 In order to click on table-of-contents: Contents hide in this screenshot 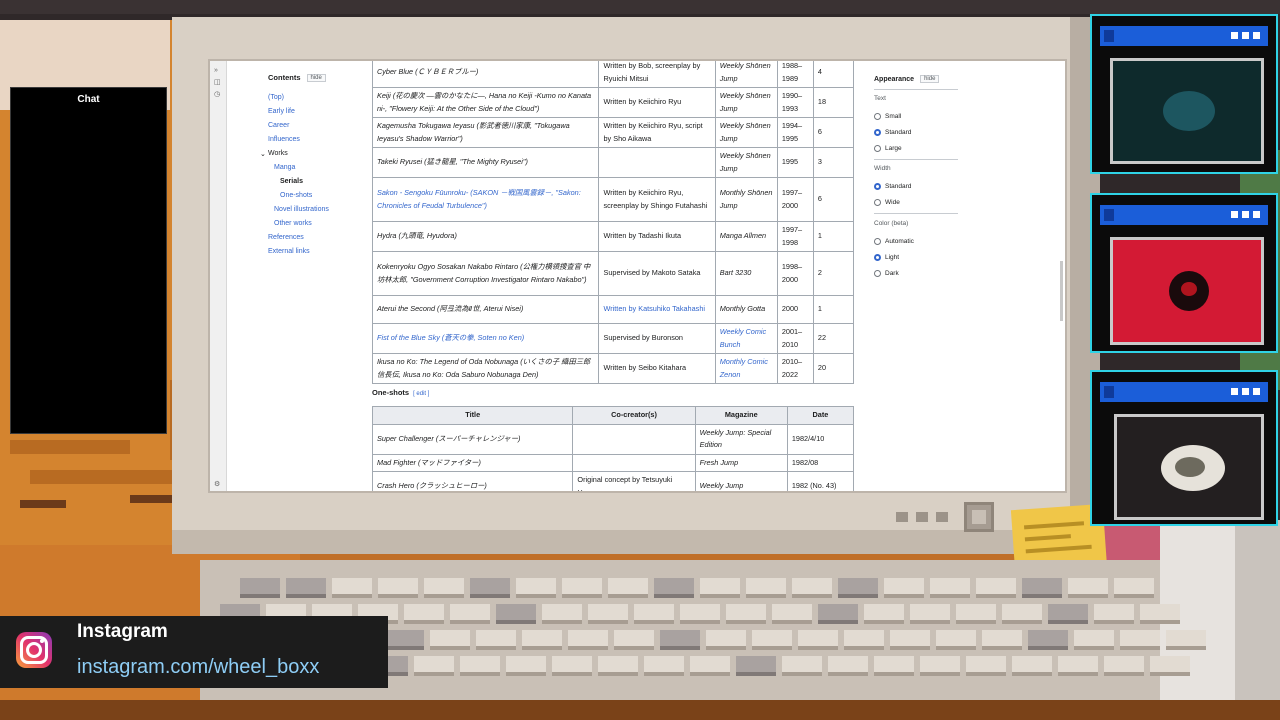, I will do `click(328, 82)`.